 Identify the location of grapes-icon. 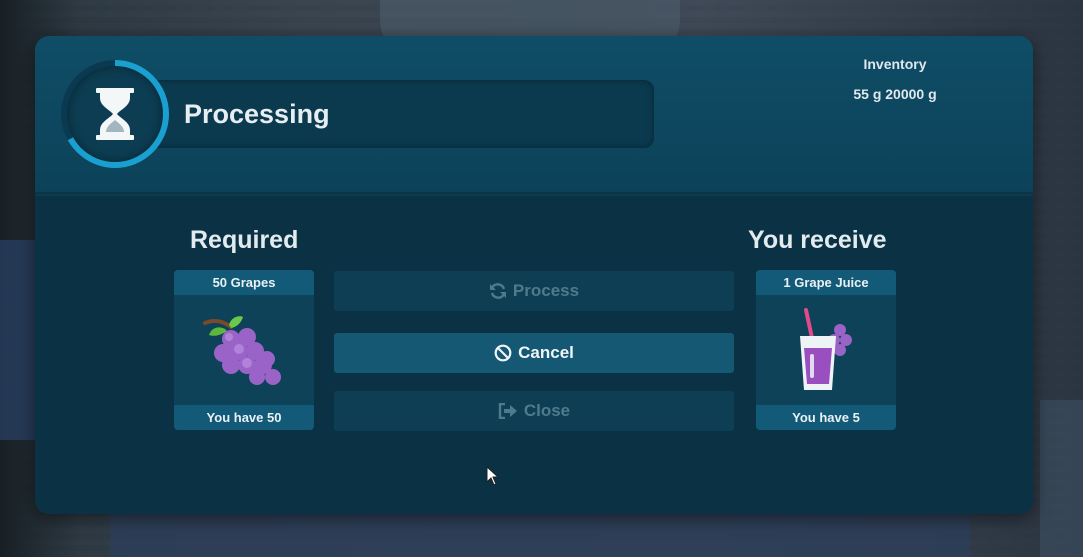
(242, 350).